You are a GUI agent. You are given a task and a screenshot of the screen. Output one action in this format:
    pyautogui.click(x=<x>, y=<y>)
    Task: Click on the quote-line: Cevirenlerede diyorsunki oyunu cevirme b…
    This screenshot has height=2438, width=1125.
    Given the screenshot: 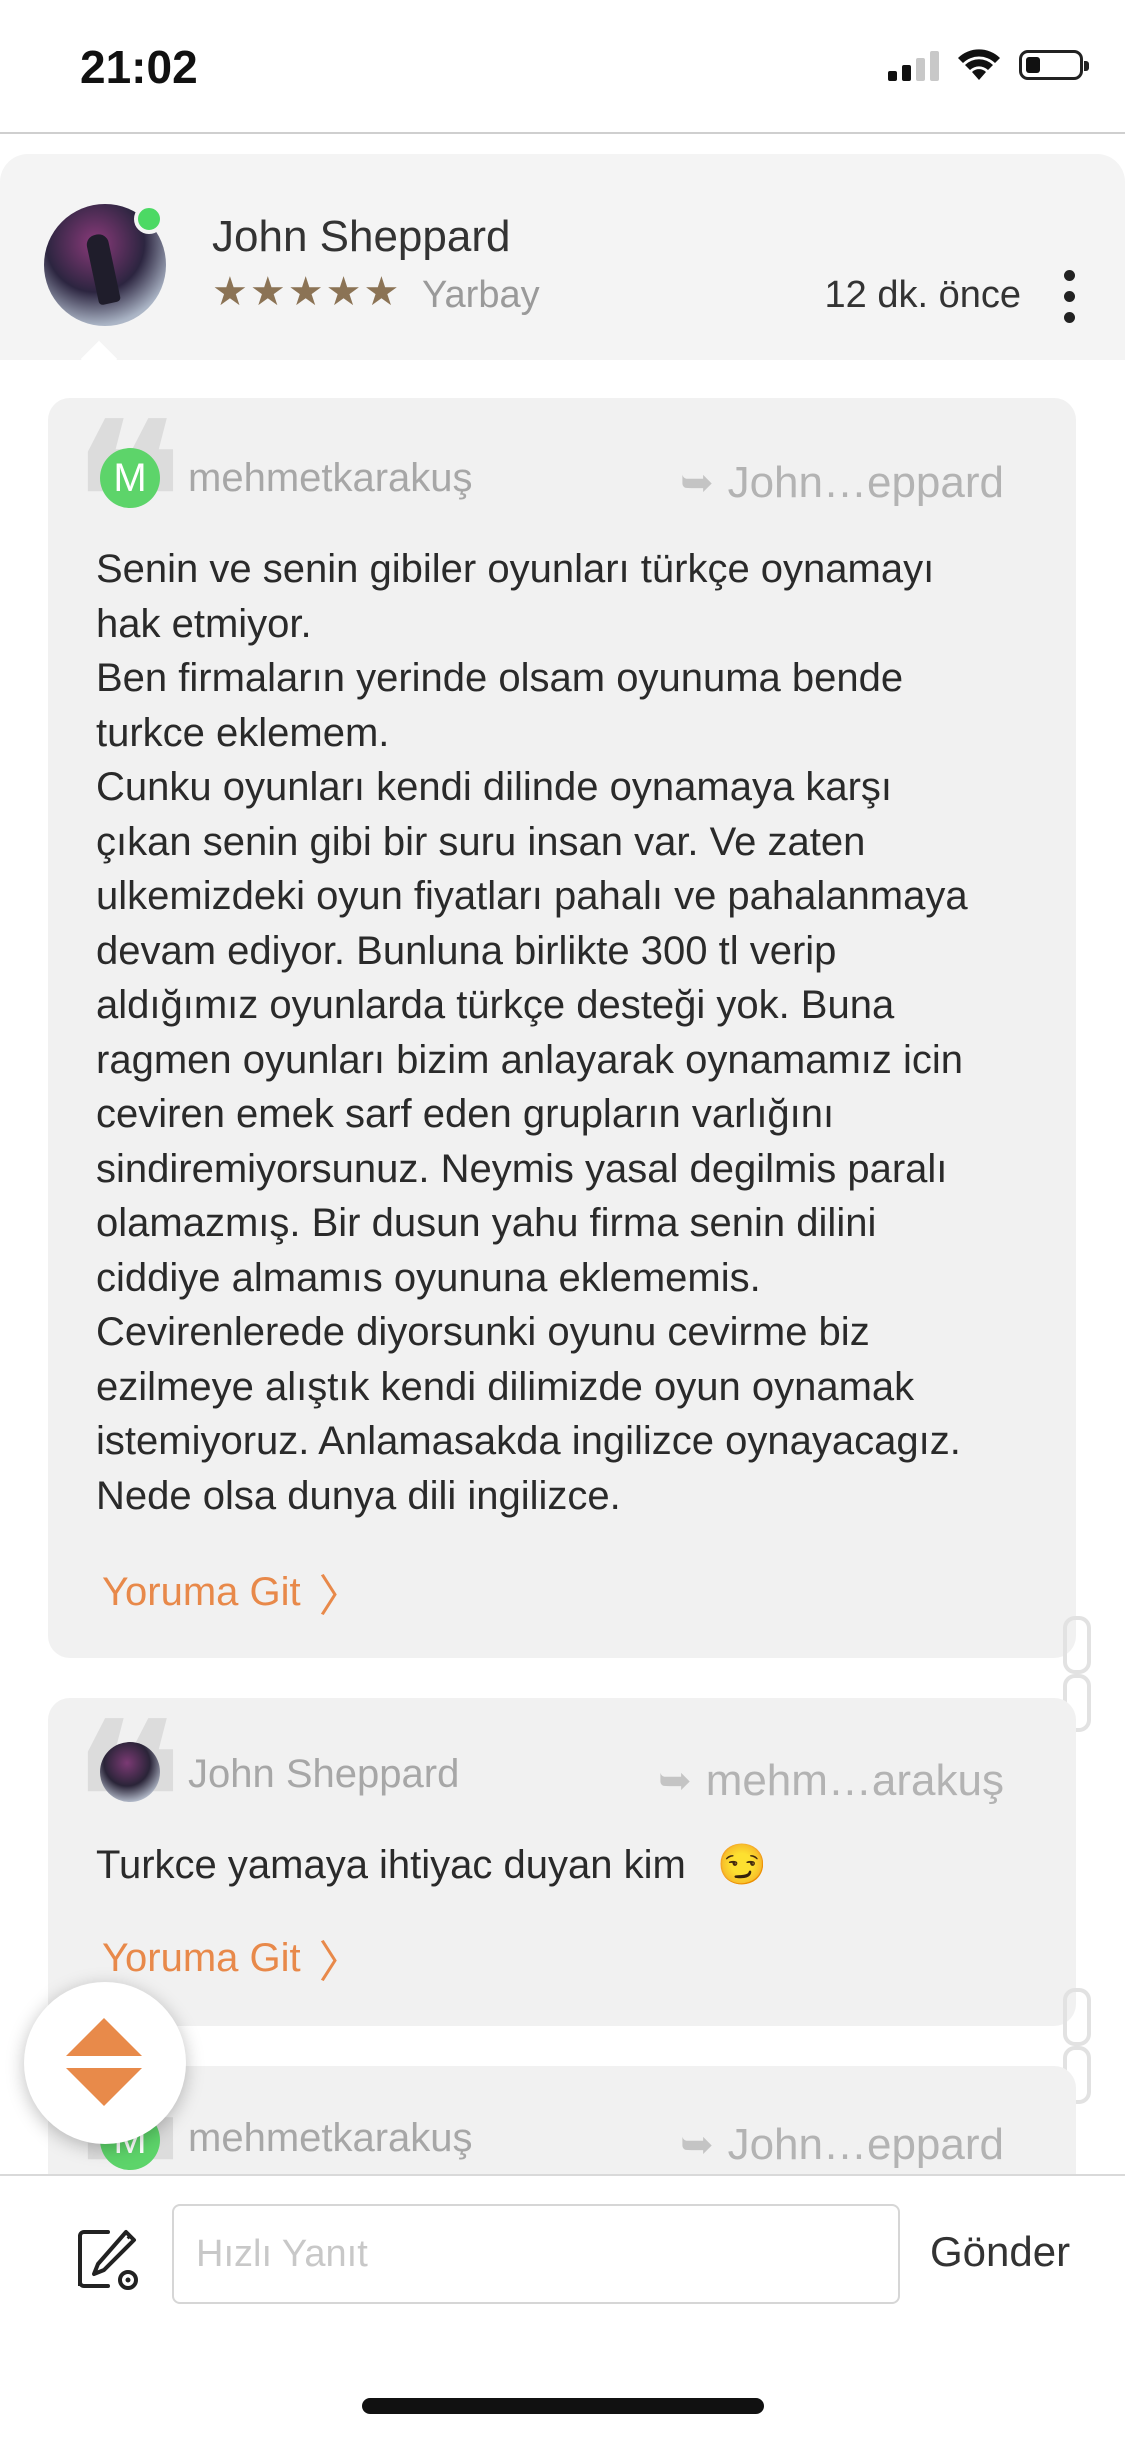 What is the action you would take?
    pyautogui.click(x=483, y=1332)
    